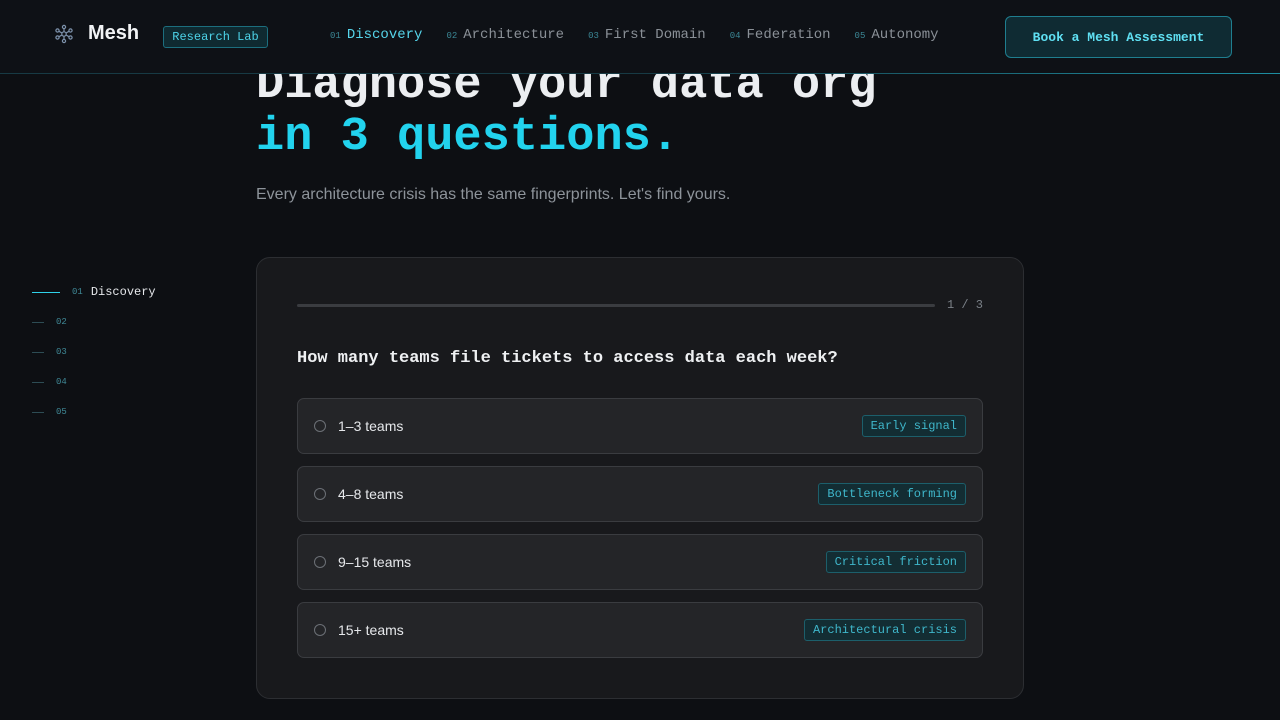  What do you see at coordinates (384, 35) in the screenshot?
I see `nav-item-label: Discovery` at bounding box center [384, 35].